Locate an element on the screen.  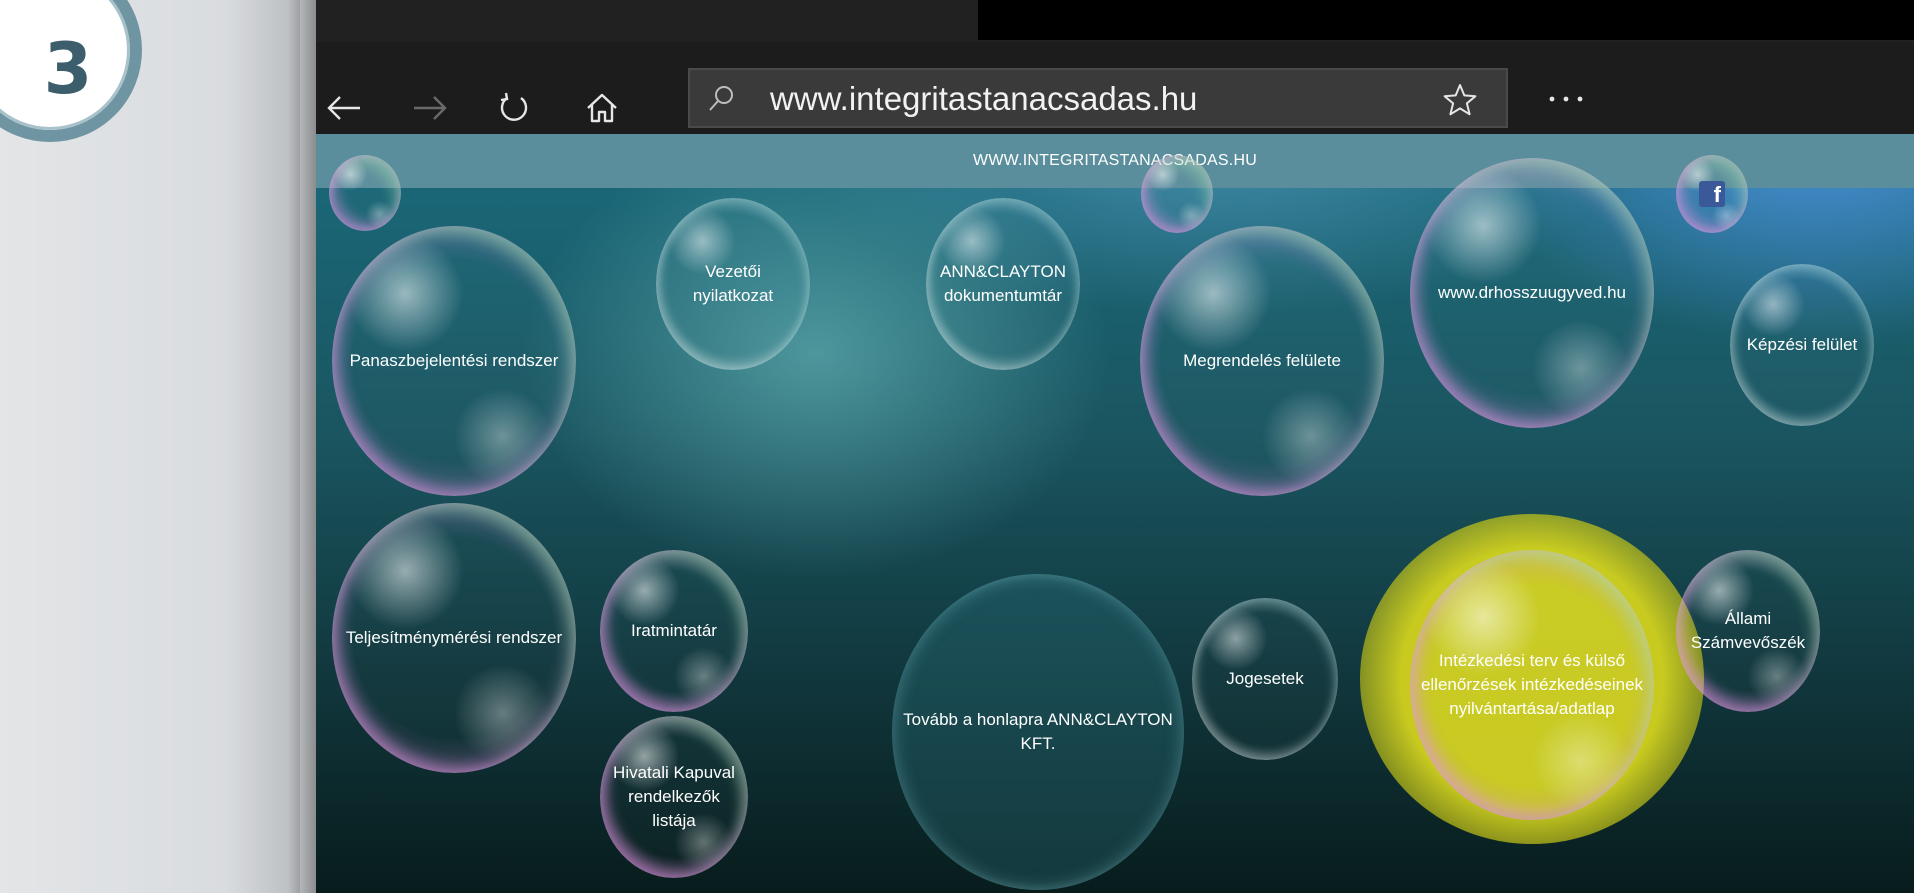
bubble-drhosszuugyved: www.drhosszuugyved.hu is located at coordinates (1532, 293).